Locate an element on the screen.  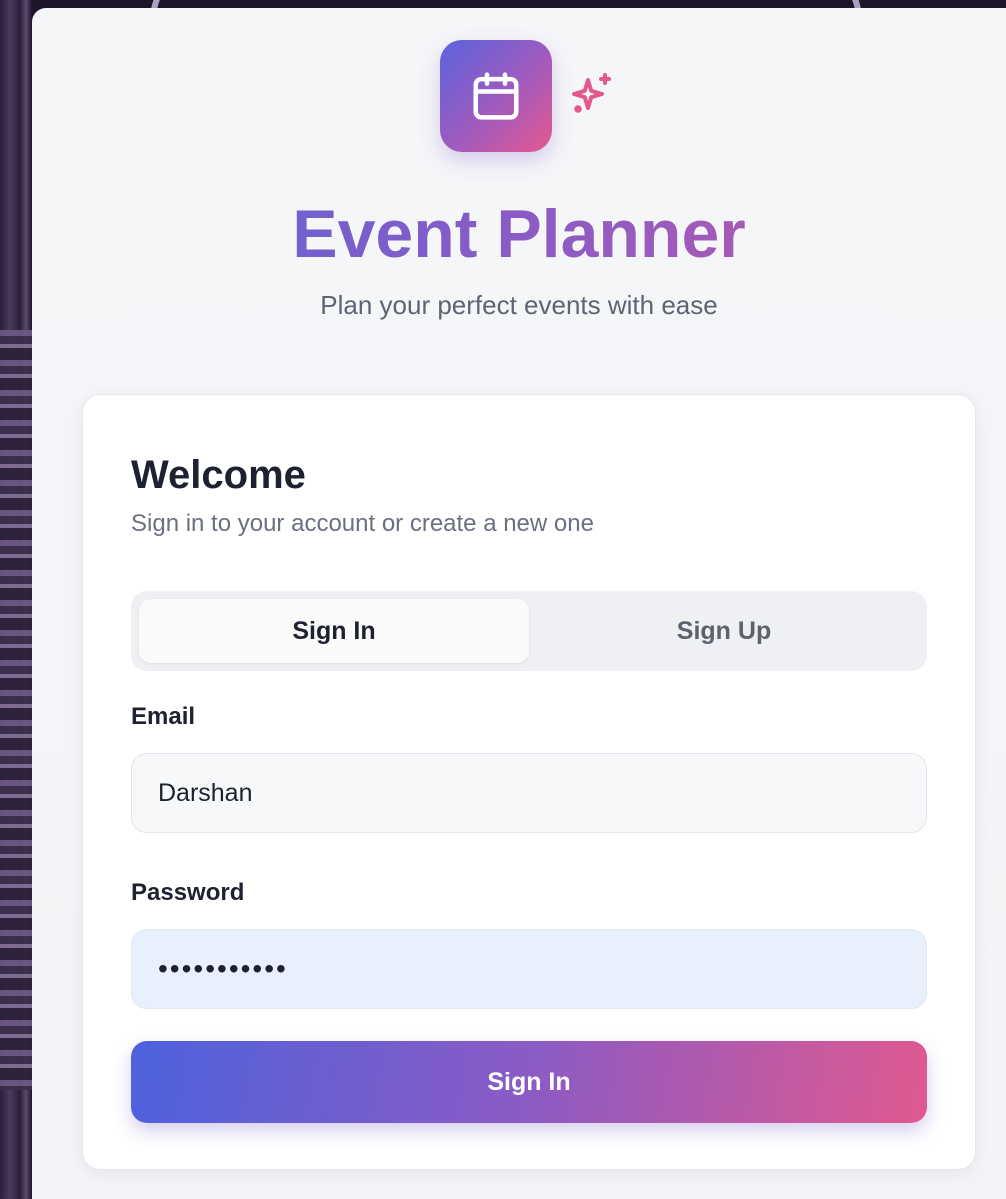
background-pillar is located at coordinates (16, 710).